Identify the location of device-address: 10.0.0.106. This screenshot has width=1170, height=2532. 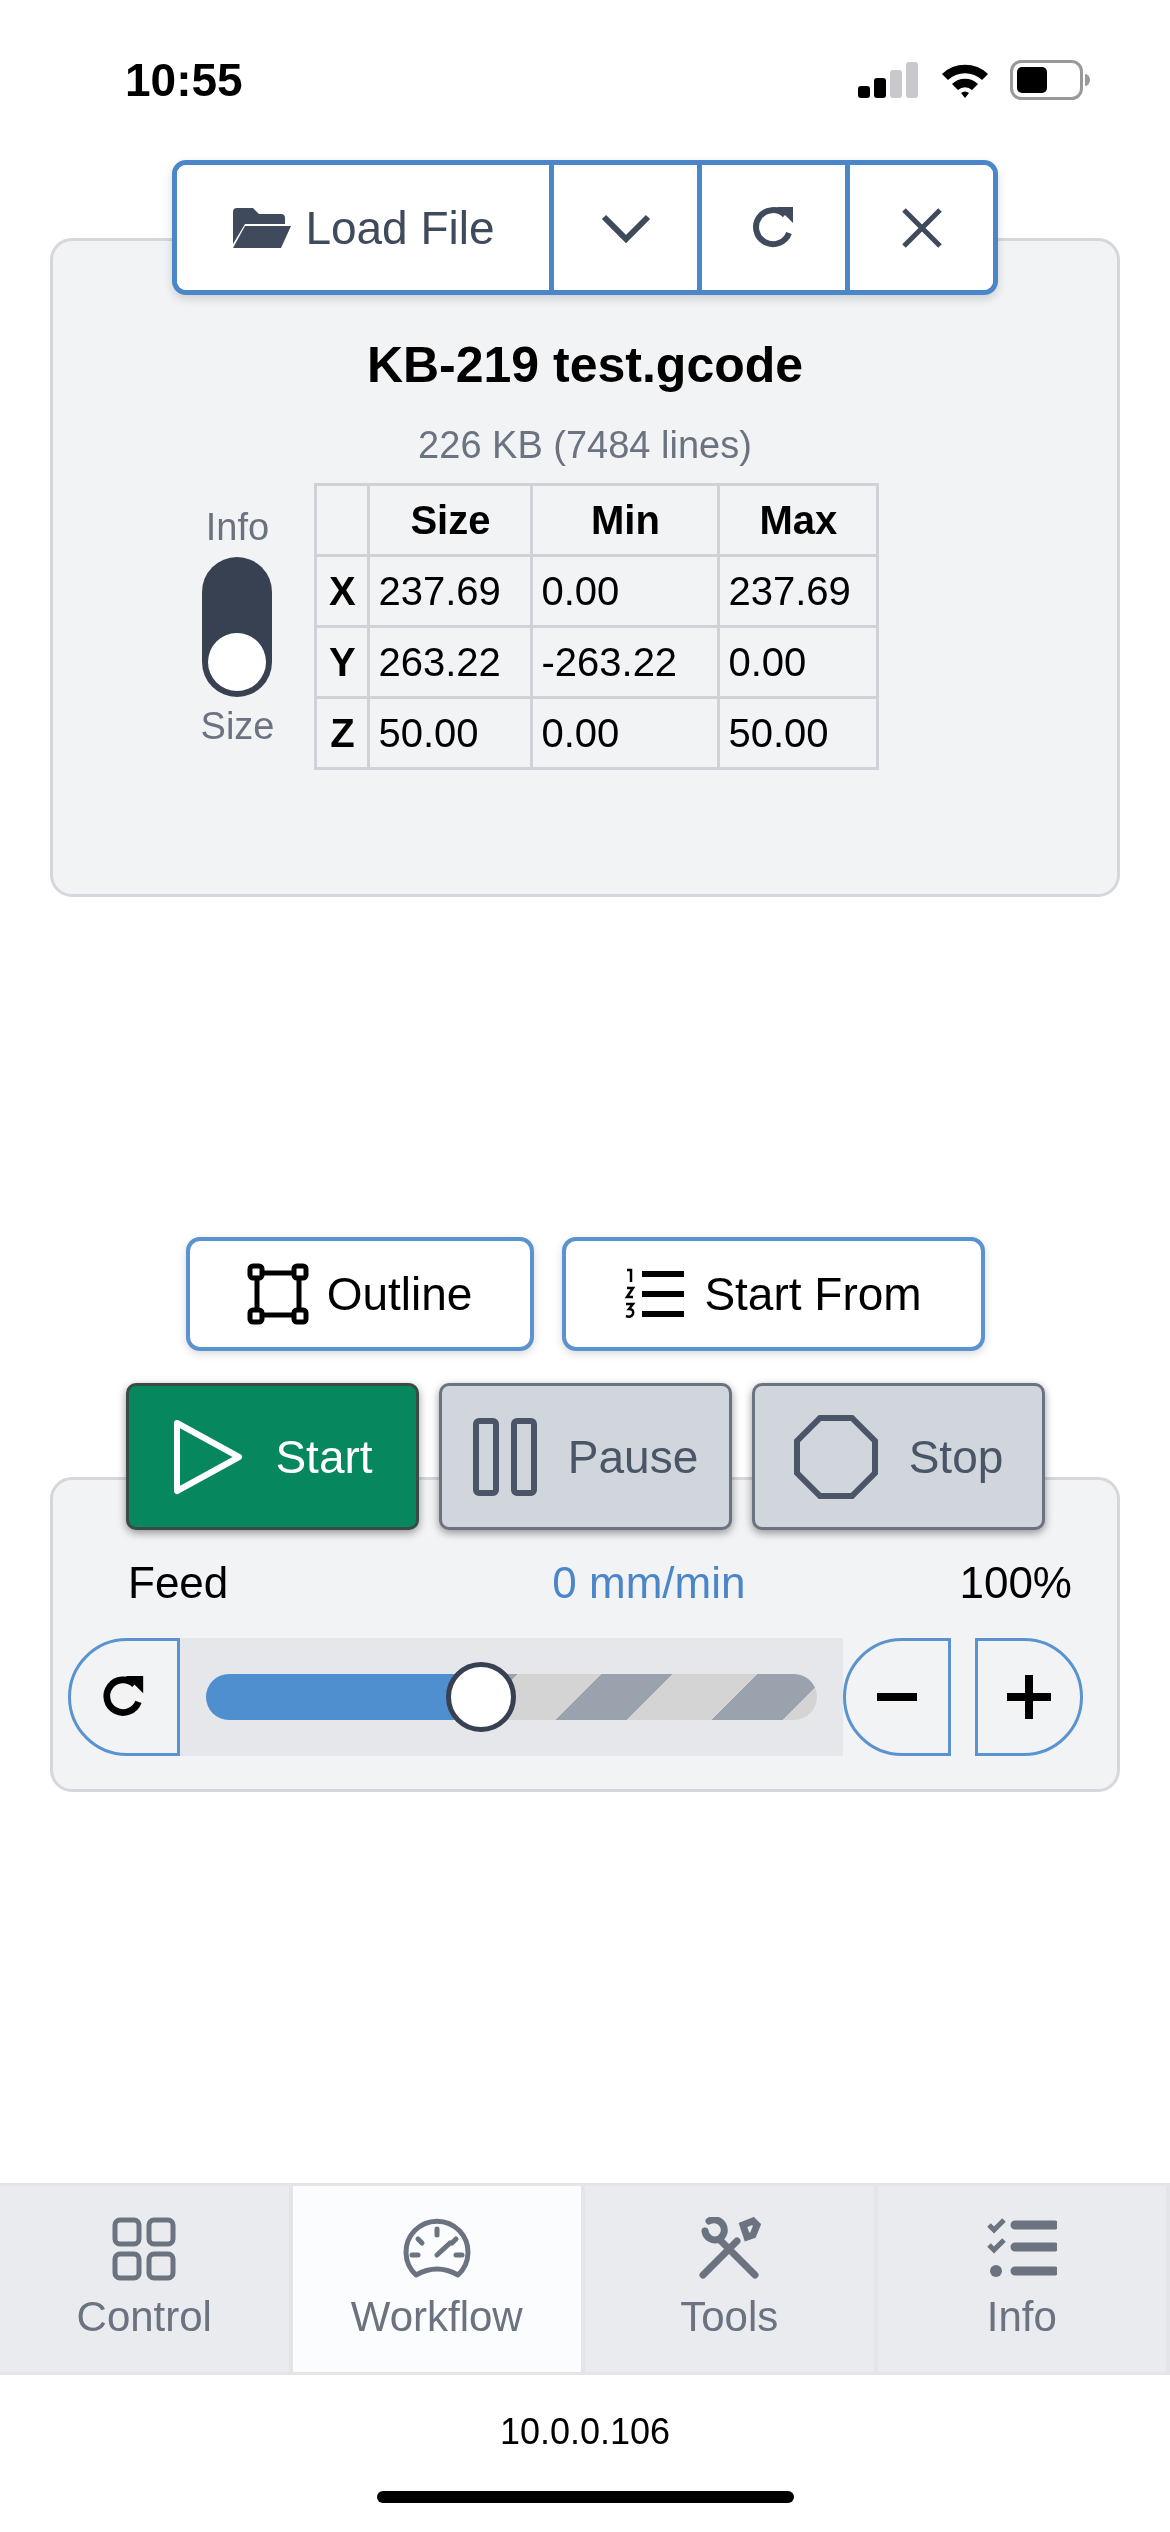
(585, 2432).